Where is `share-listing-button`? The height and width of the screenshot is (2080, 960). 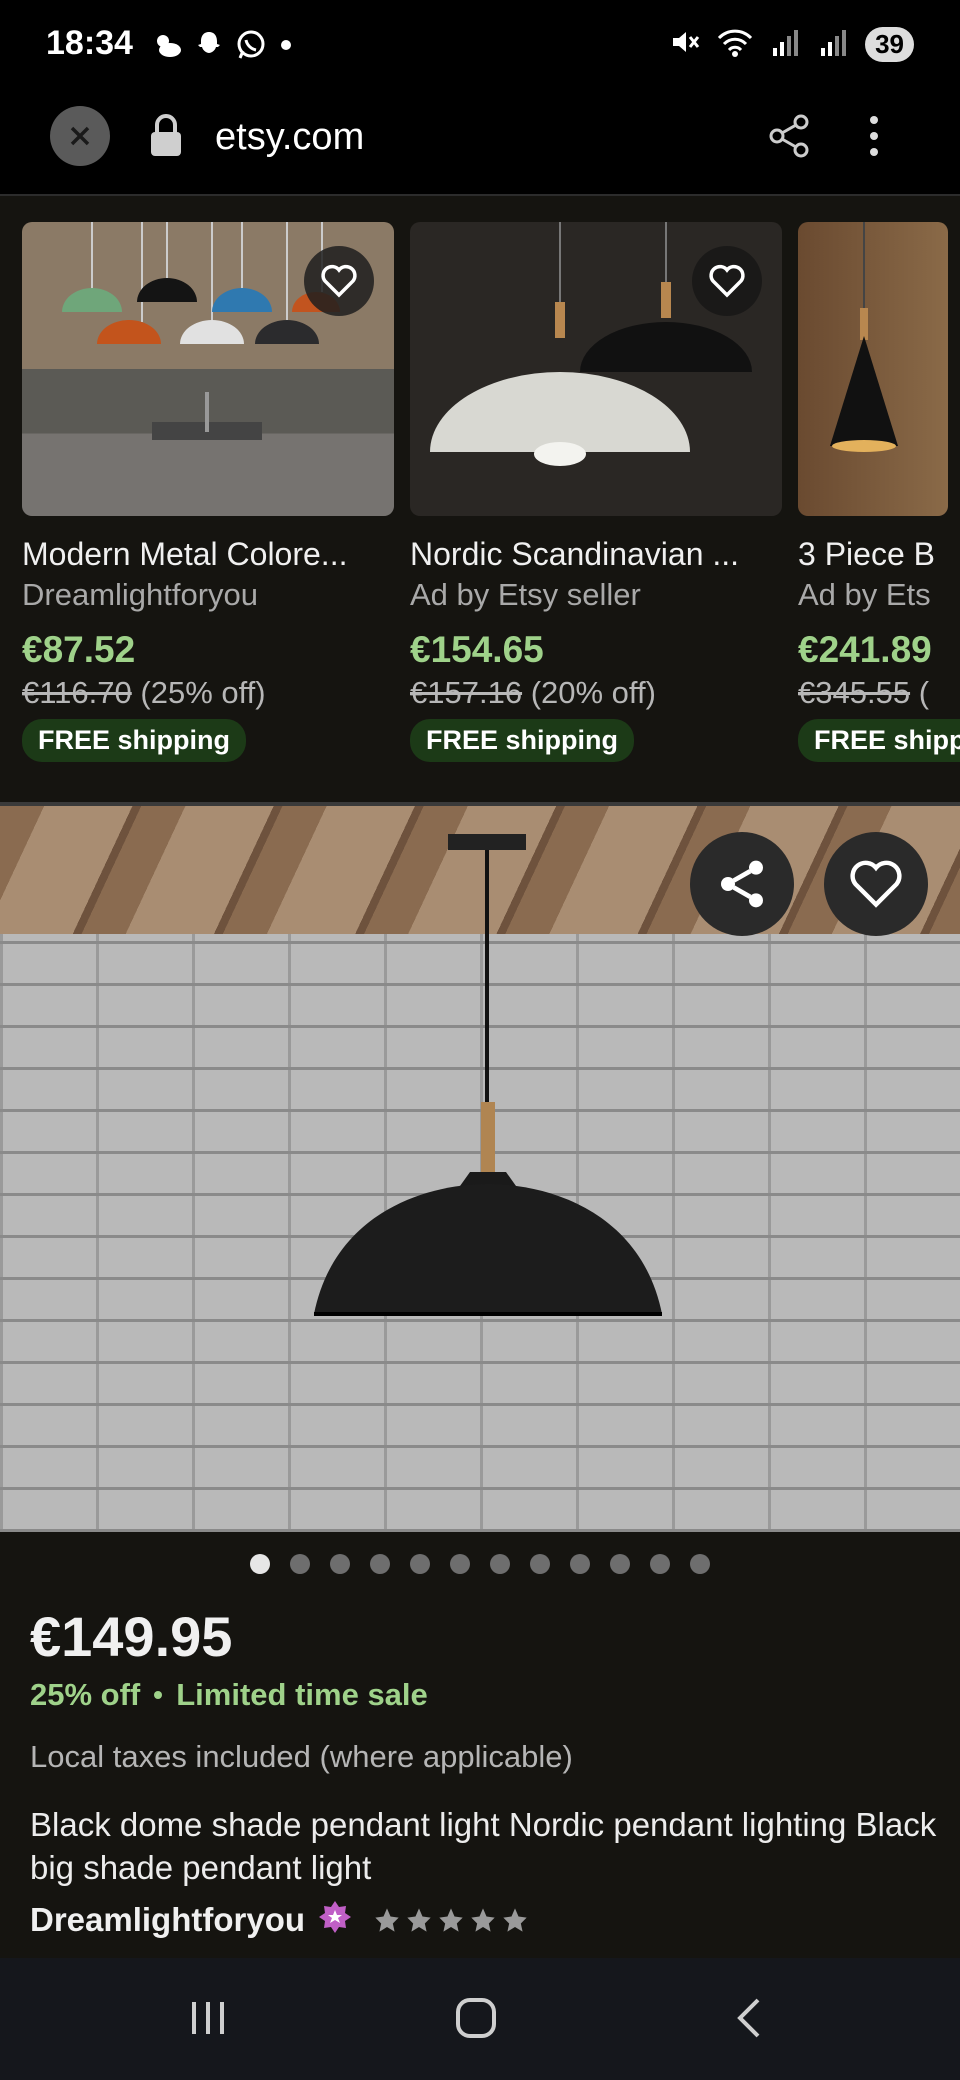 share-listing-button is located at coordinates (742, 884).